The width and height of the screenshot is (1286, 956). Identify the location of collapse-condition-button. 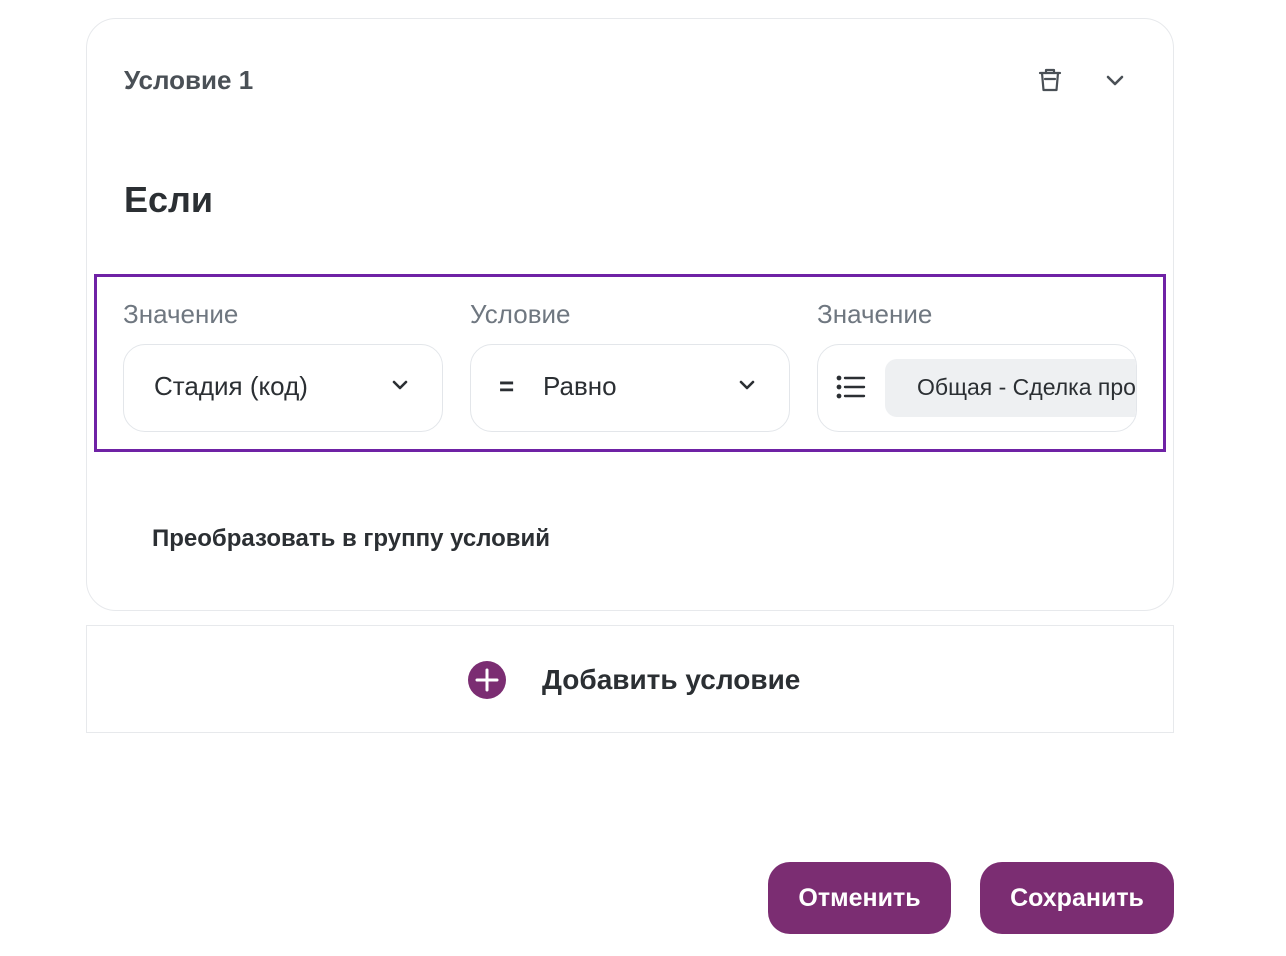
(1115, 80).